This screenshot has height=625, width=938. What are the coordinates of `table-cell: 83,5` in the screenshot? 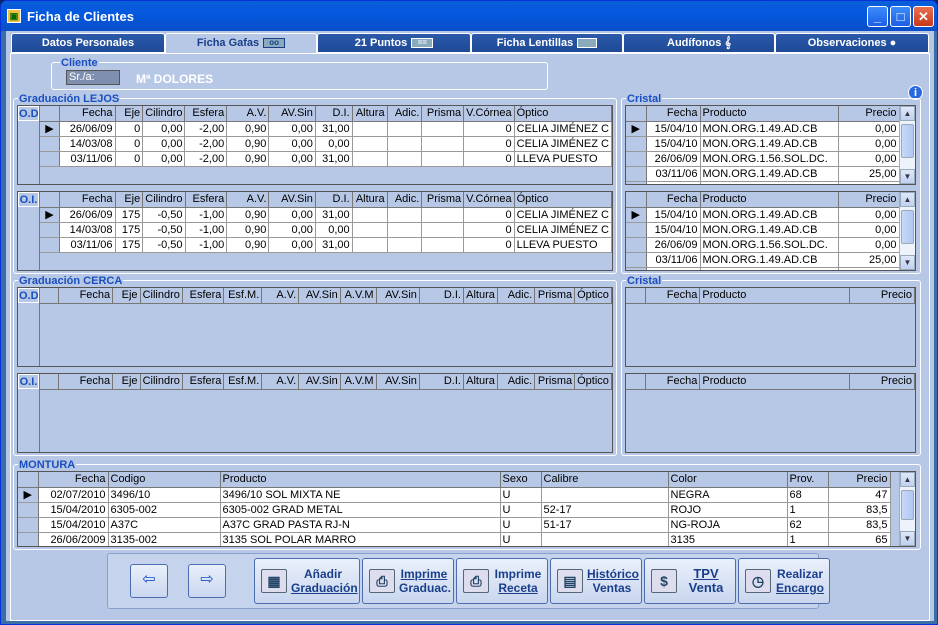 It's located at (859, 525).